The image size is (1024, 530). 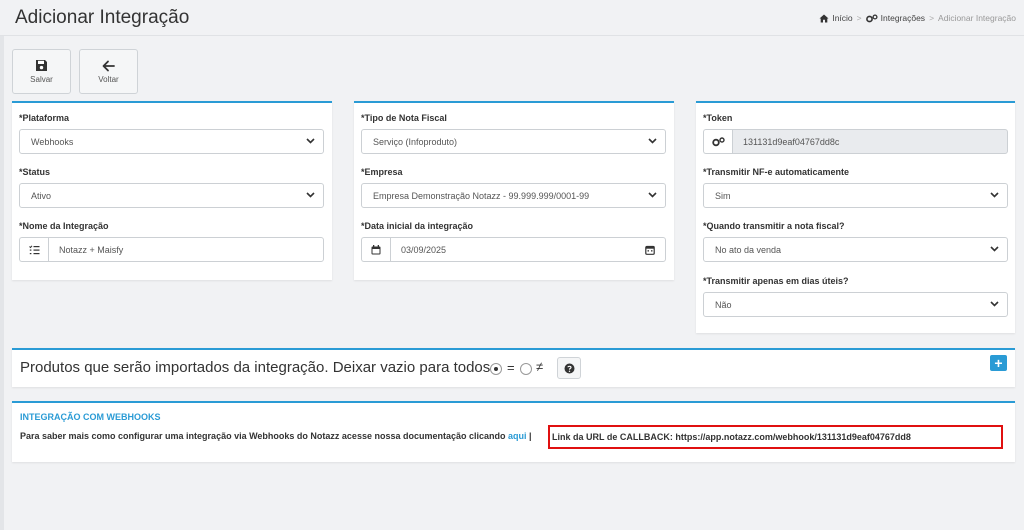 I want to click on question-circle-icon, so click(x=569, y=368).